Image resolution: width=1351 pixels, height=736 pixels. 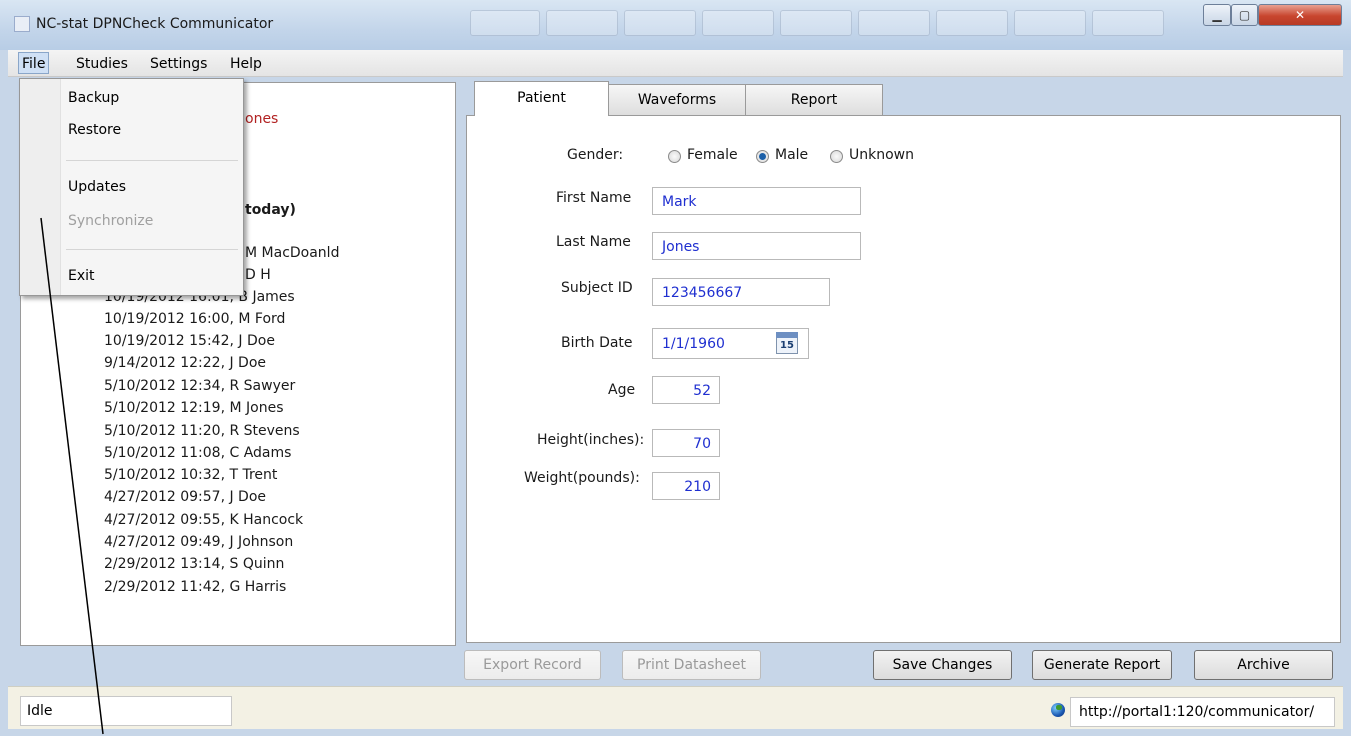 I want to click on menu-studies: Studies, so click(x=102, y=64).